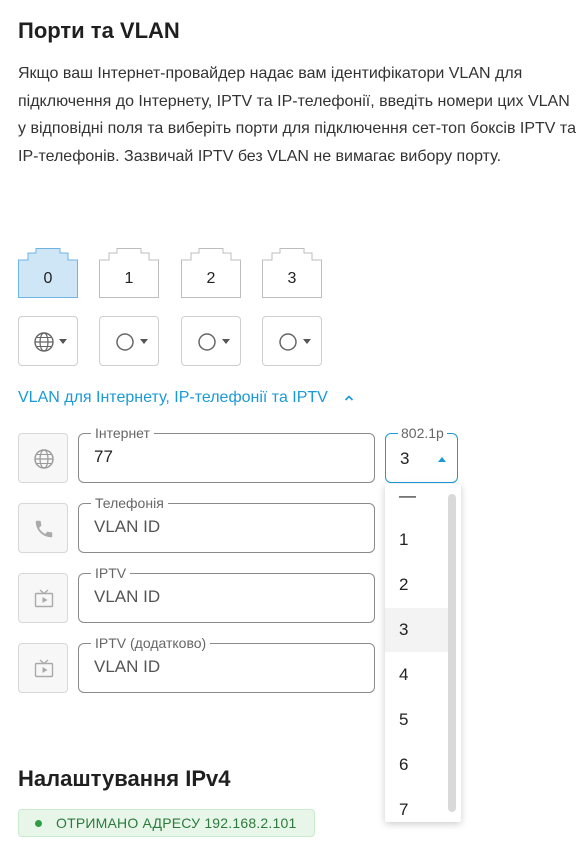 This screenshot has width=582, height=847. I want to click on iptv-extra-vlan-field: IPTV (додатково), so click(226, 664).